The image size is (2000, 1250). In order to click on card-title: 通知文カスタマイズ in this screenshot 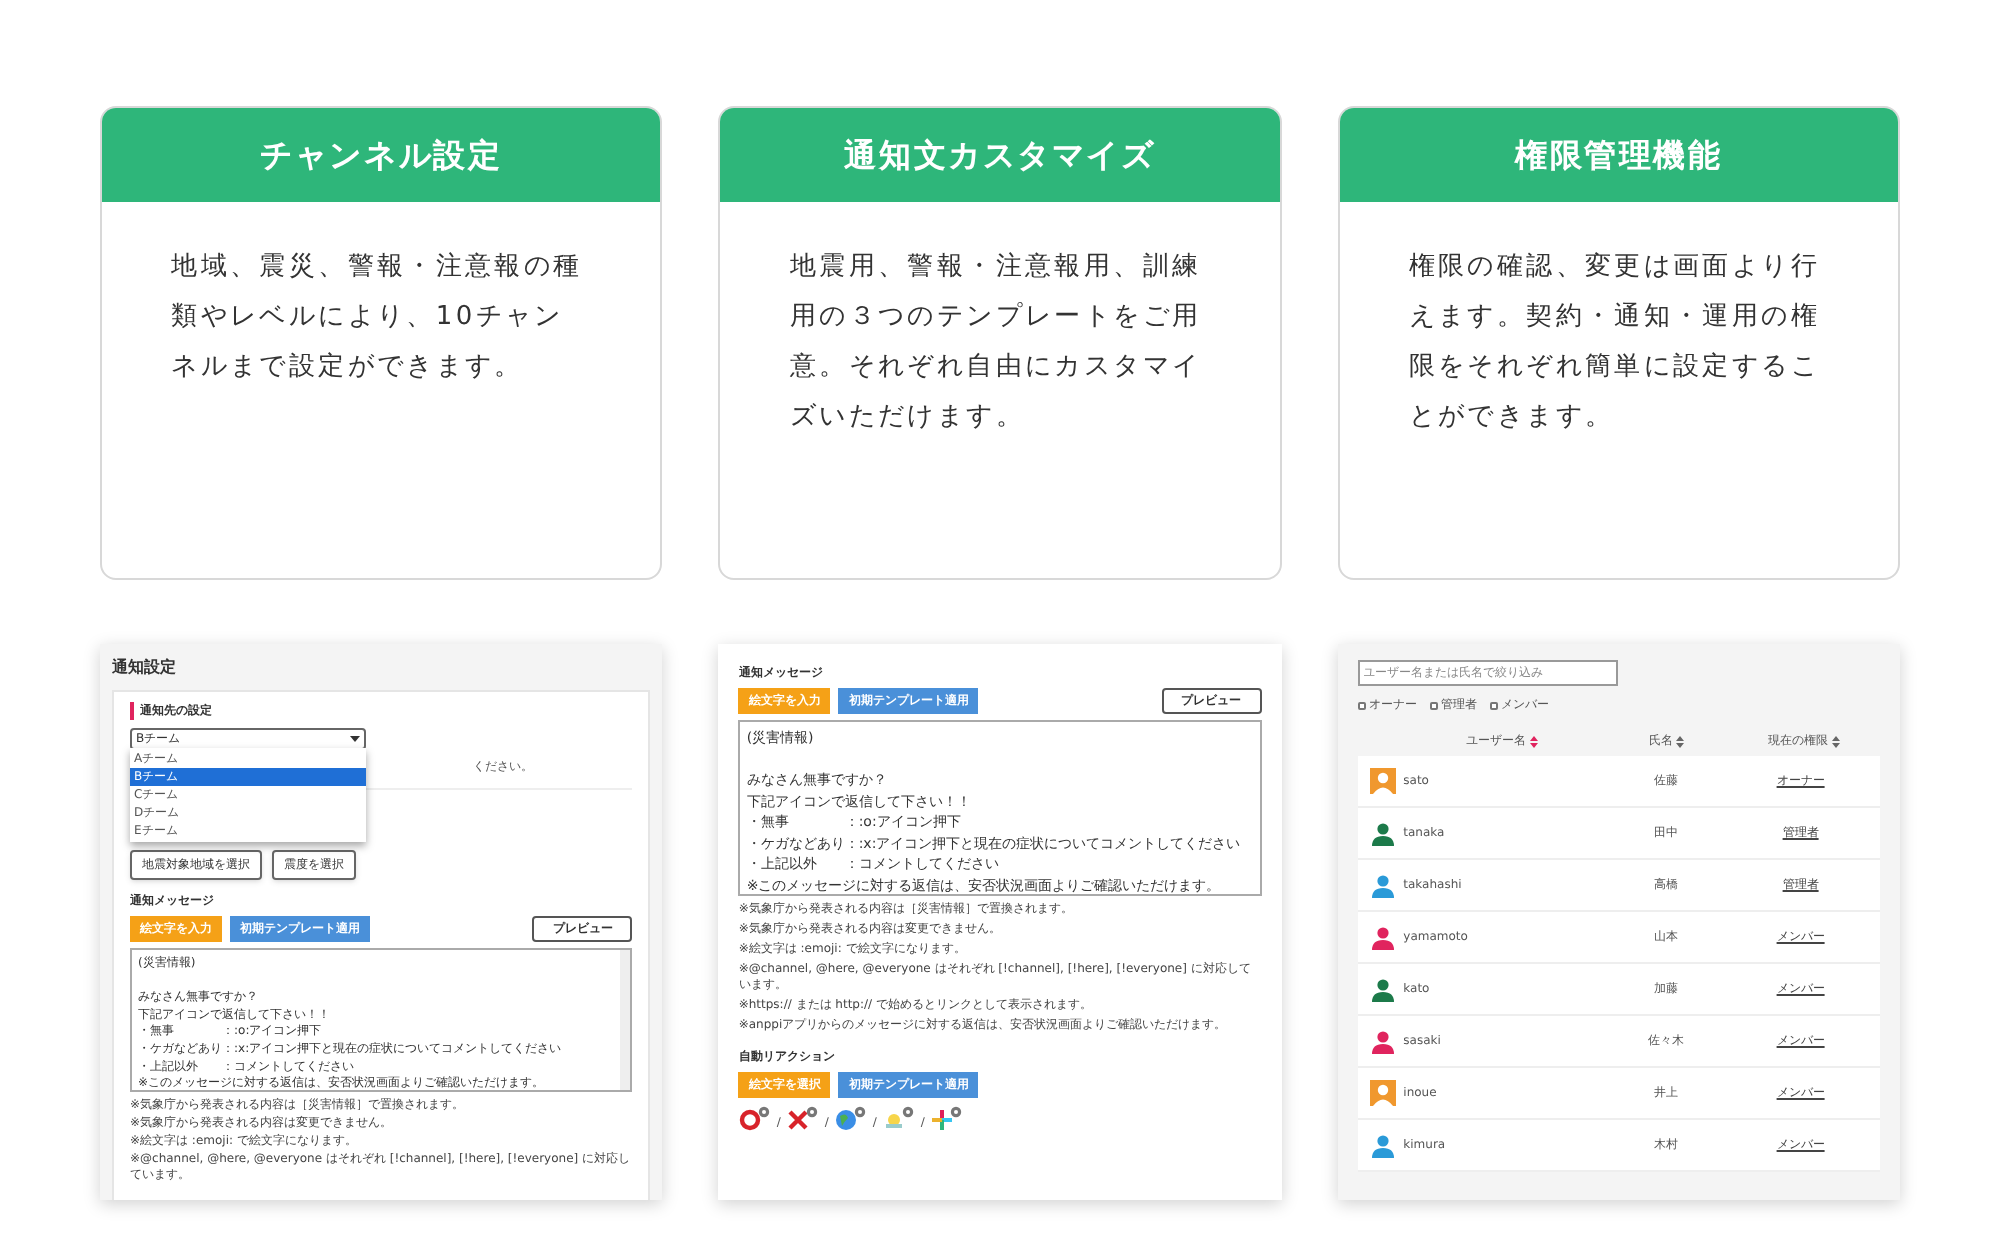, I will do `click(1000, 155)`.